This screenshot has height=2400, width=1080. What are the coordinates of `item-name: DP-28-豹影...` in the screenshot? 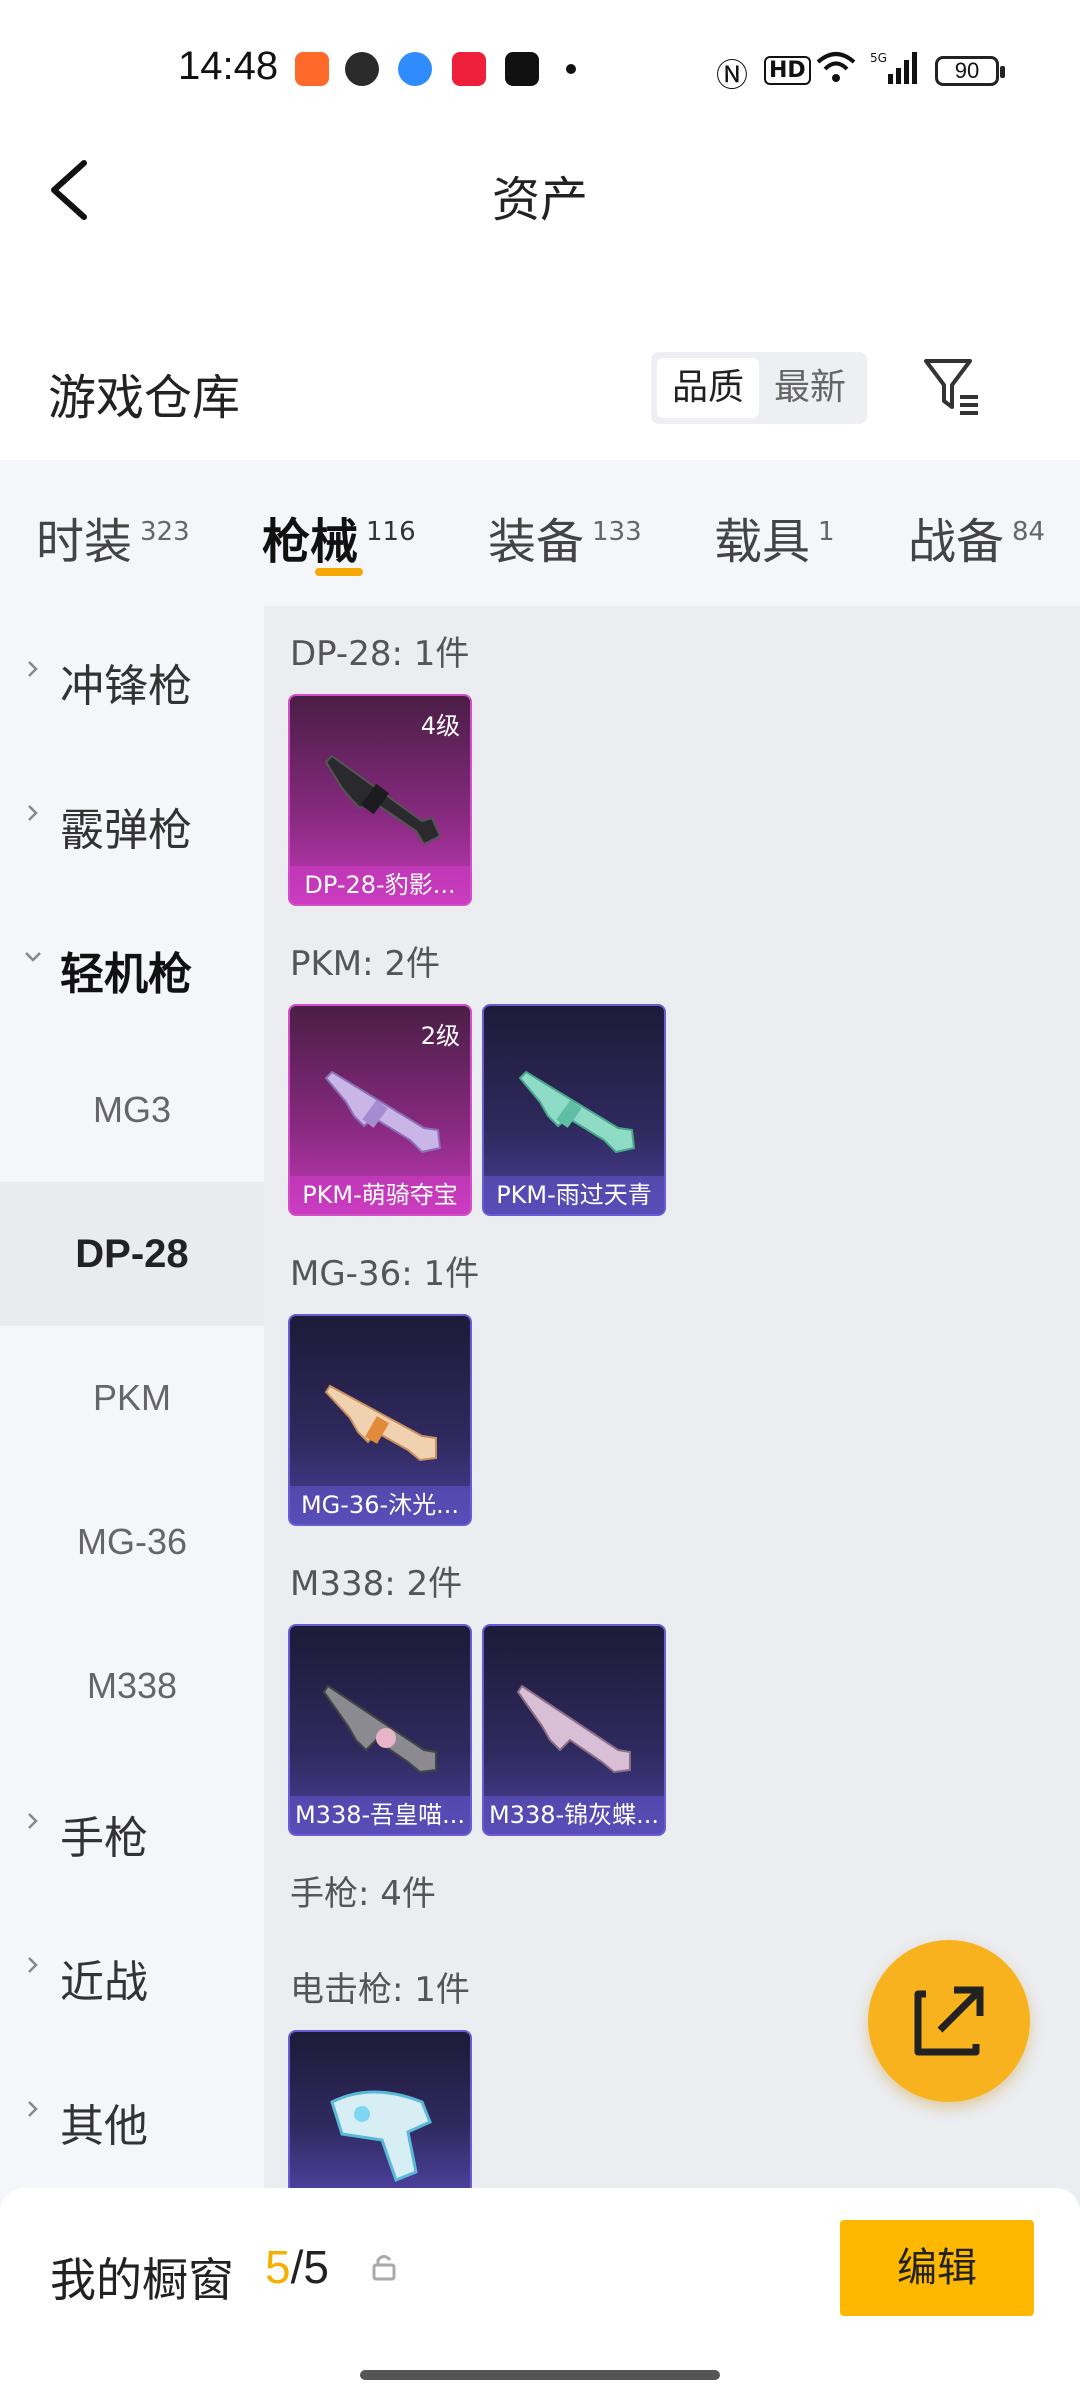 It's located at (380, 885).